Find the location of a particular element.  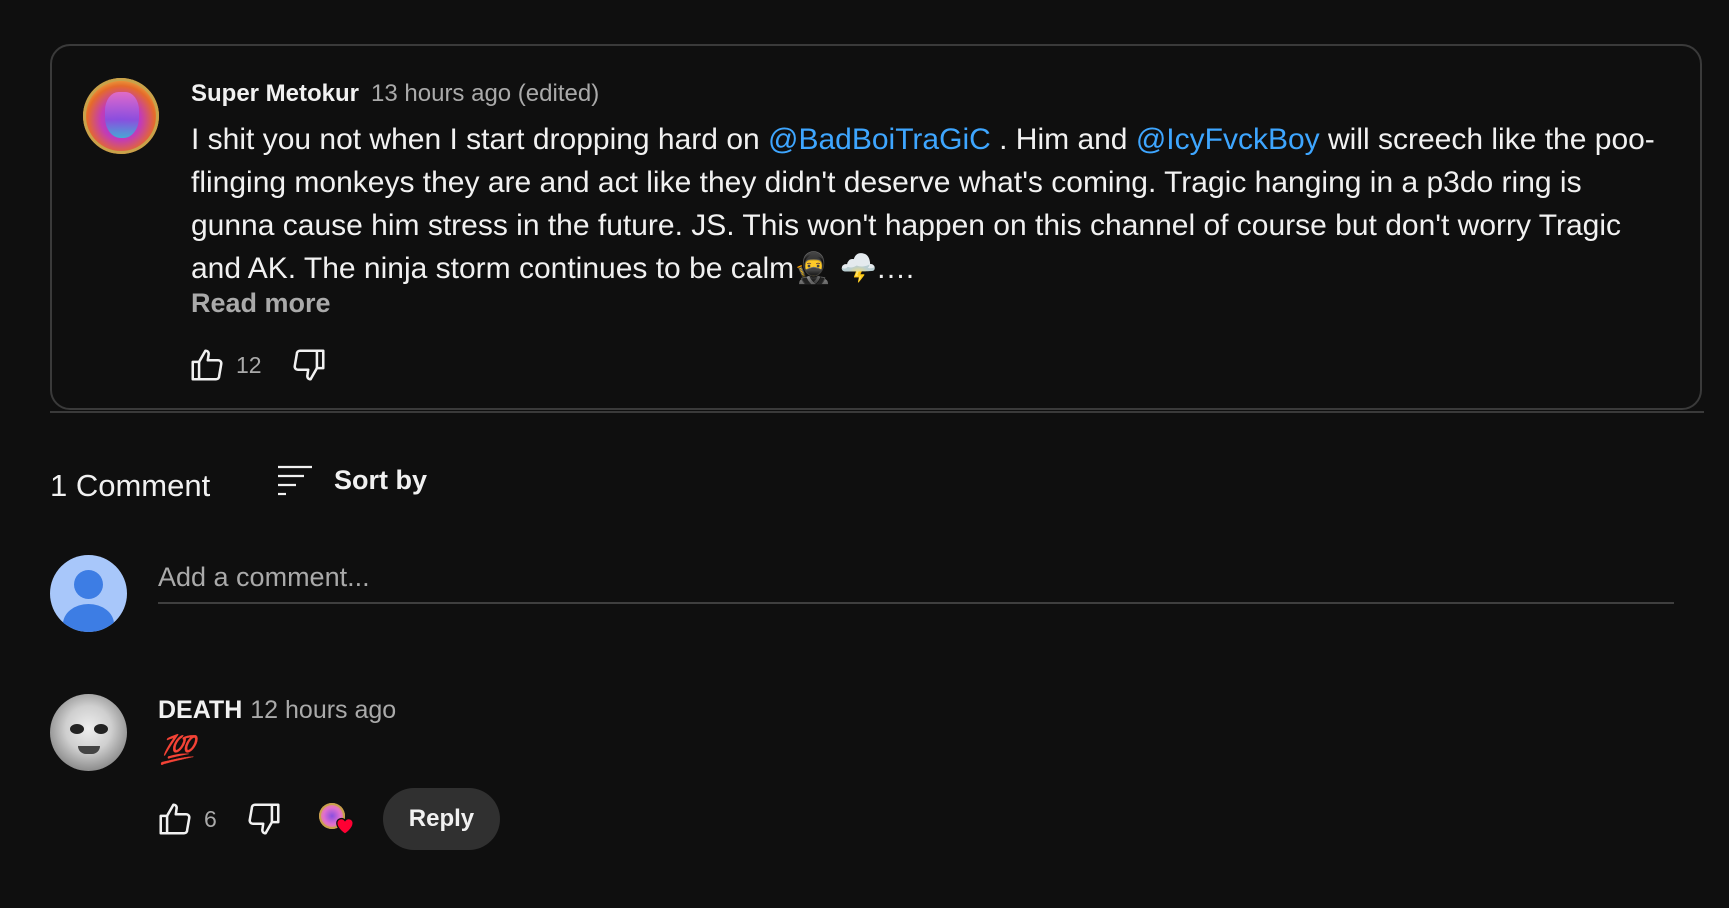

avatar-mouth is located at coordinates (89, 750).